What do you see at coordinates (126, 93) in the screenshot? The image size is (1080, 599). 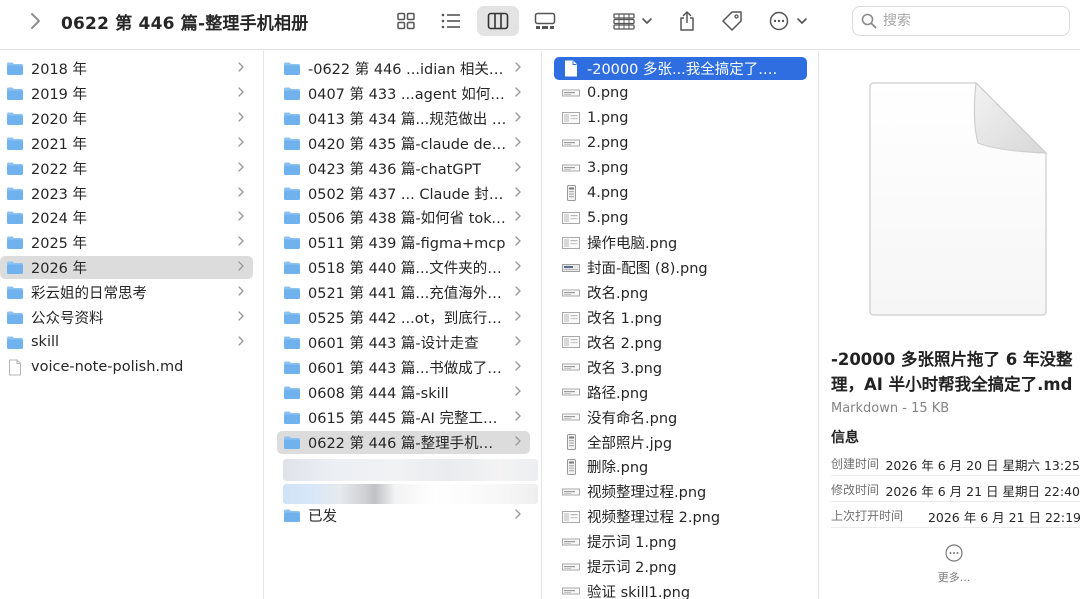 I see `folder-row-column1-1: 2019 年` at bounding box center [126, 93].